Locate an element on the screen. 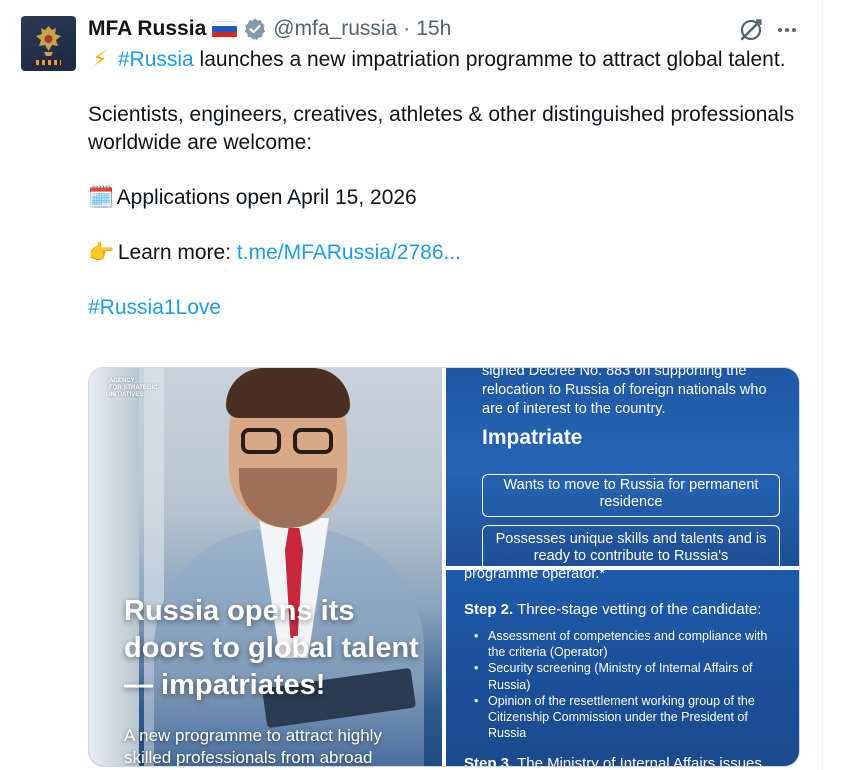 This screenshot has width=865, height=770. asi-logo-line-1: AGENCY is located at coordinates (122, 381).